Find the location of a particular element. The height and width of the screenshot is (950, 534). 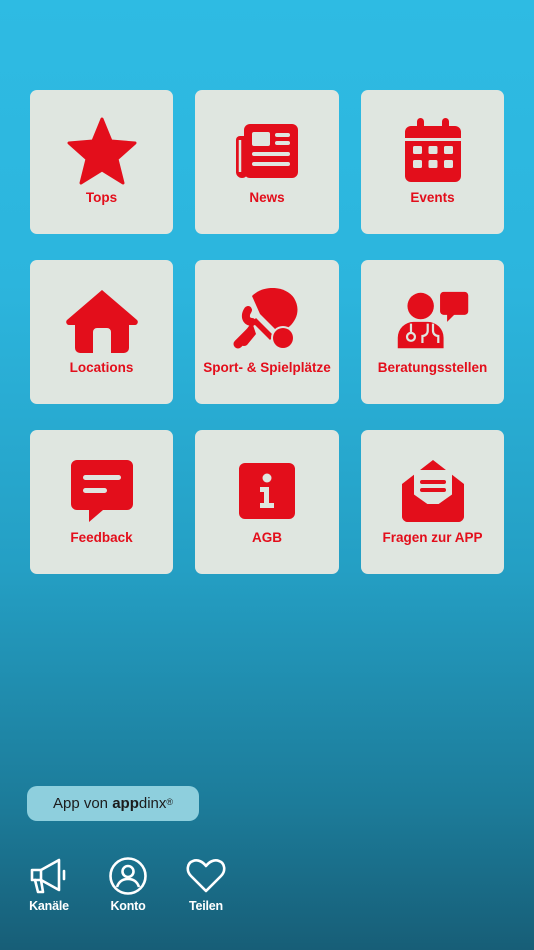

doctor-chat-icon is located at coordinates (433, 321).